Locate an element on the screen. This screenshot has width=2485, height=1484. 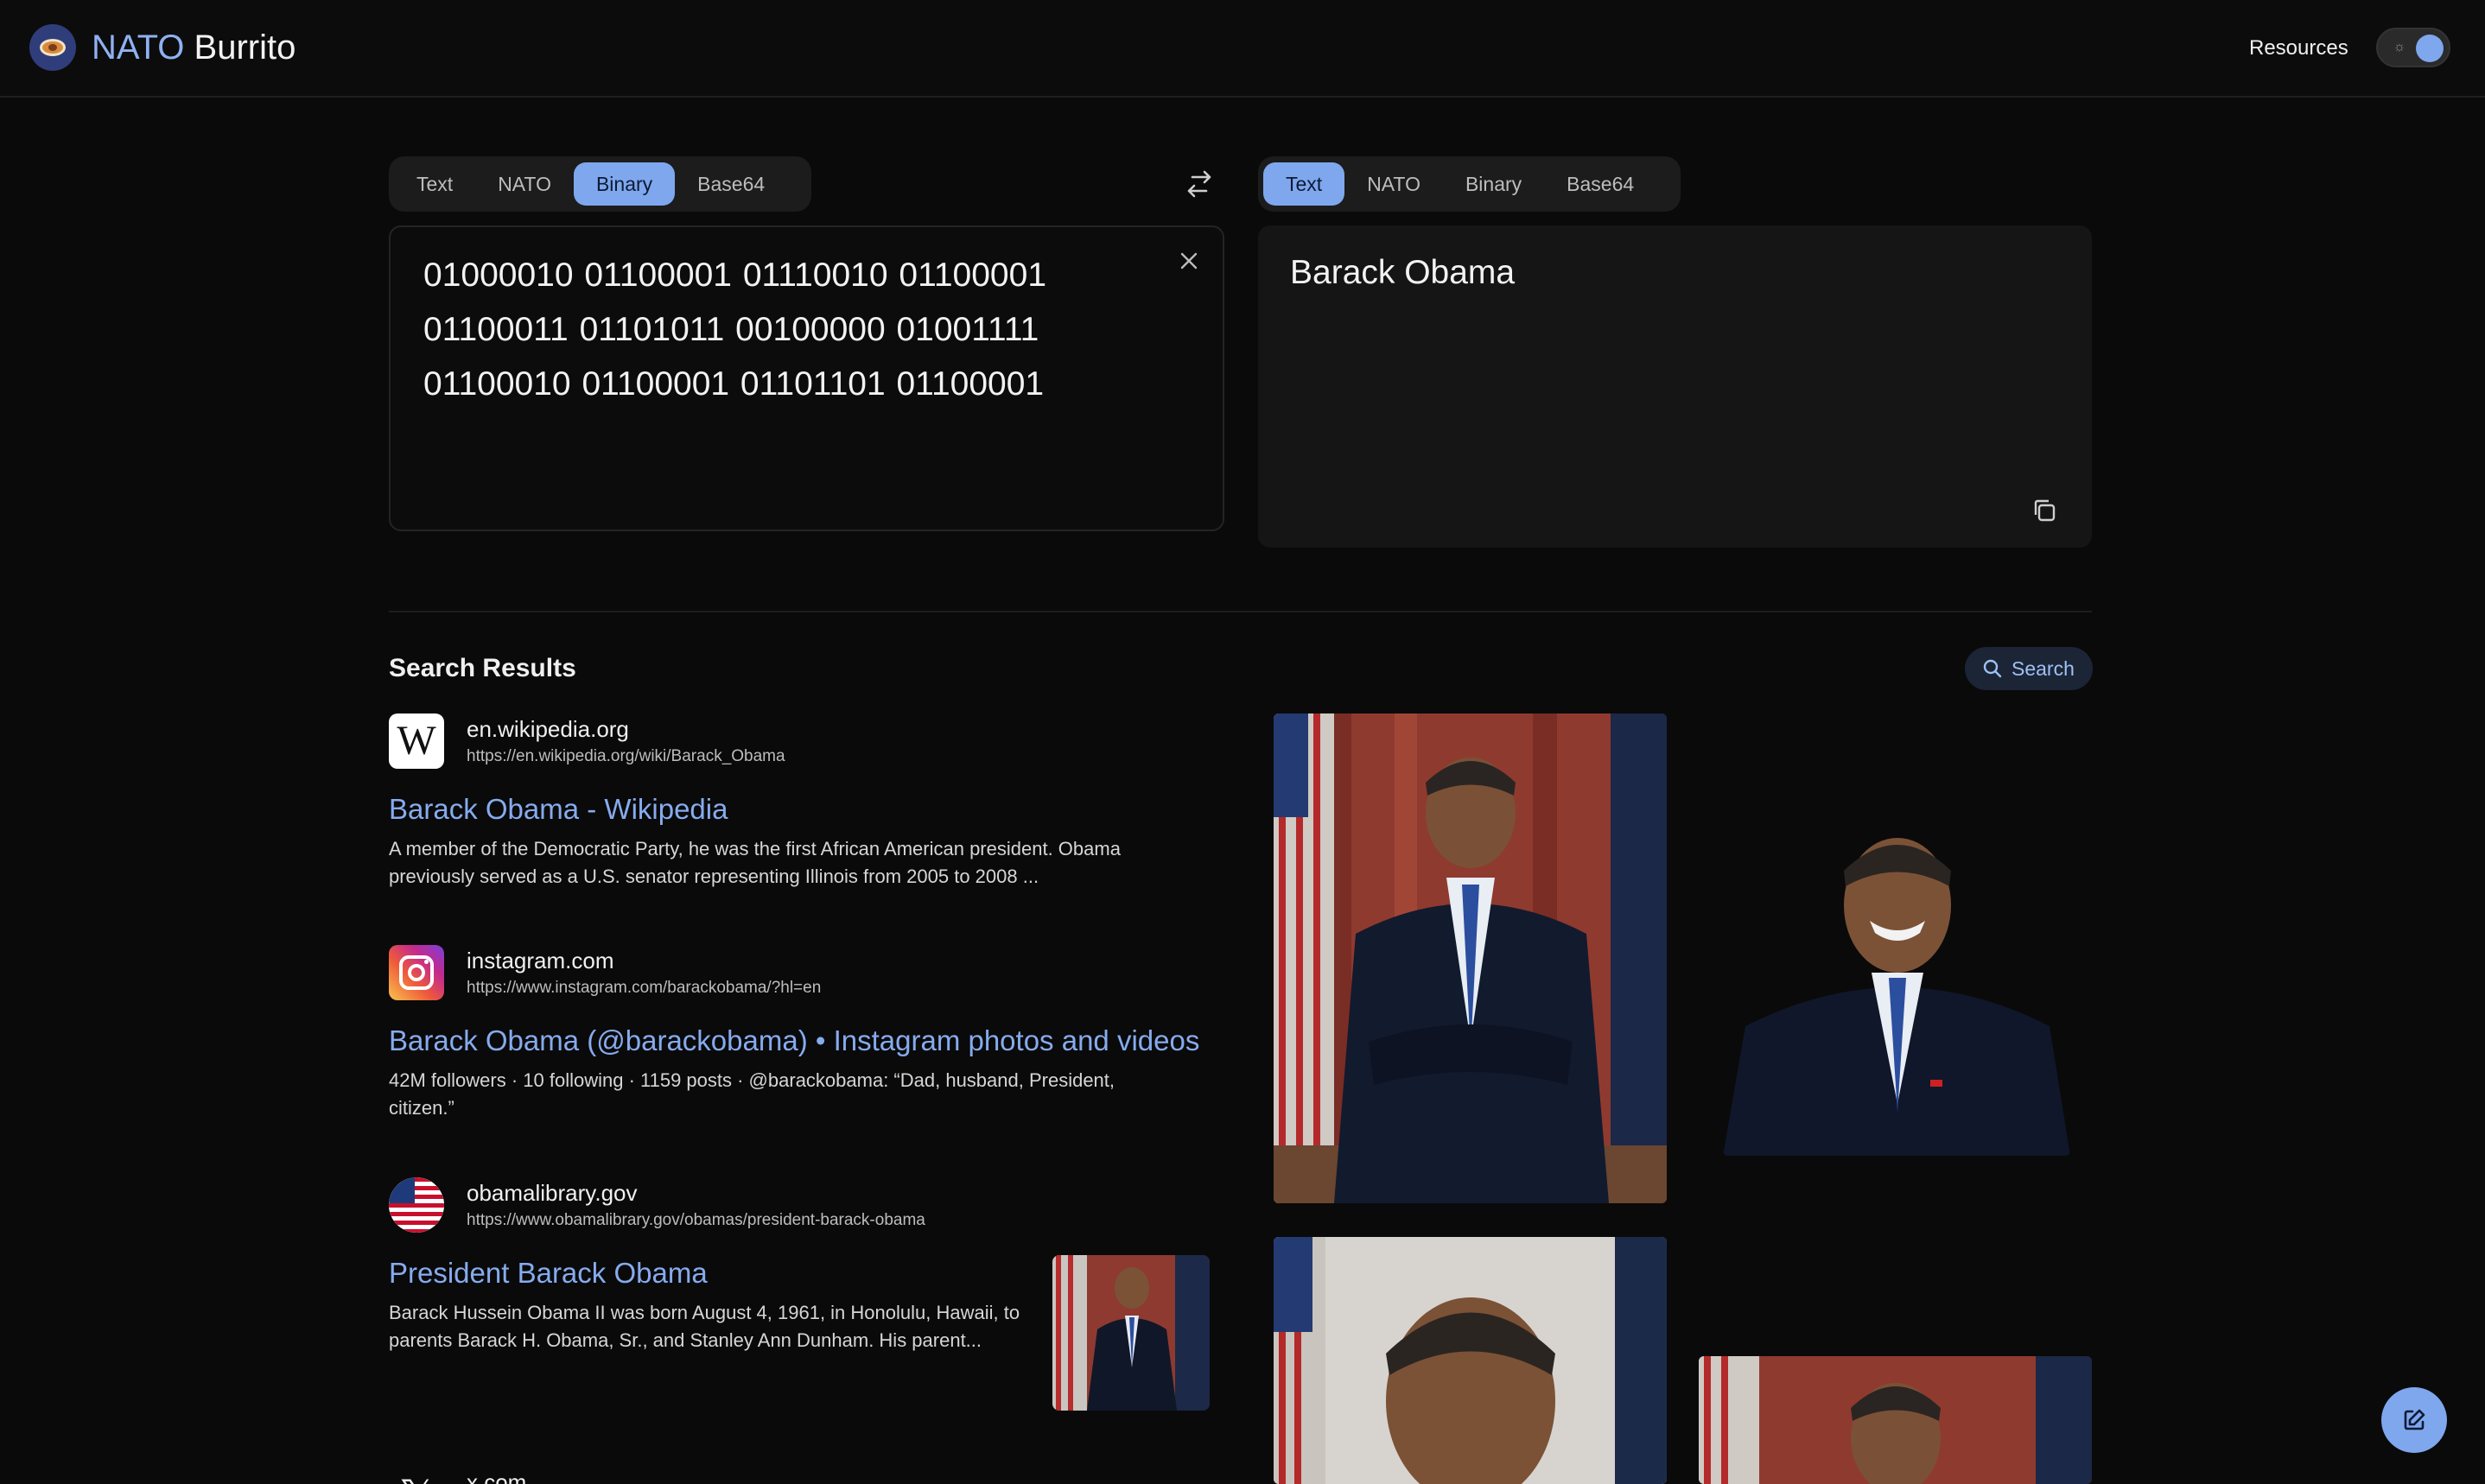
toggle-knob is located at coordinates (2430, 48).